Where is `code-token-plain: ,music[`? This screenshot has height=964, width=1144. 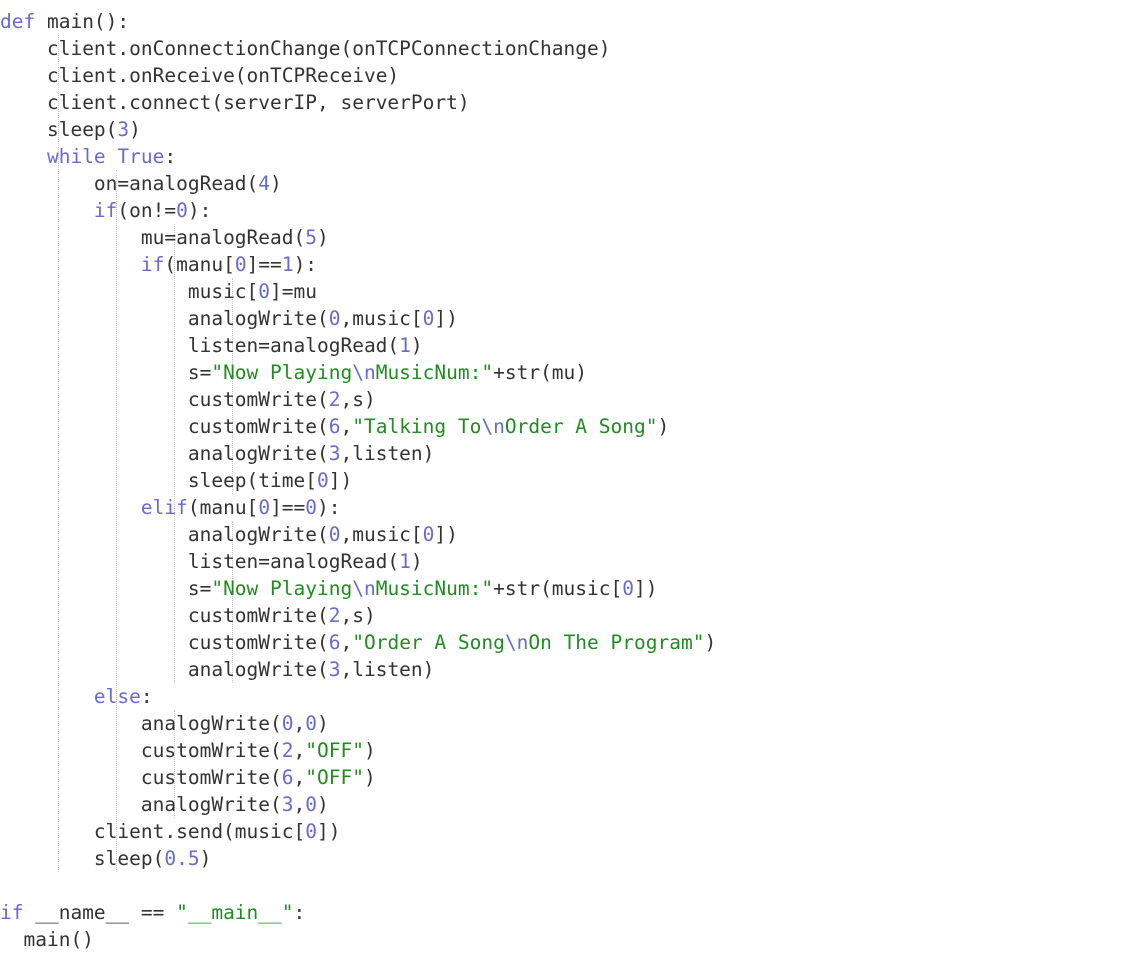
code-token-plain: ,music[ is located at coordinates (381, 534).